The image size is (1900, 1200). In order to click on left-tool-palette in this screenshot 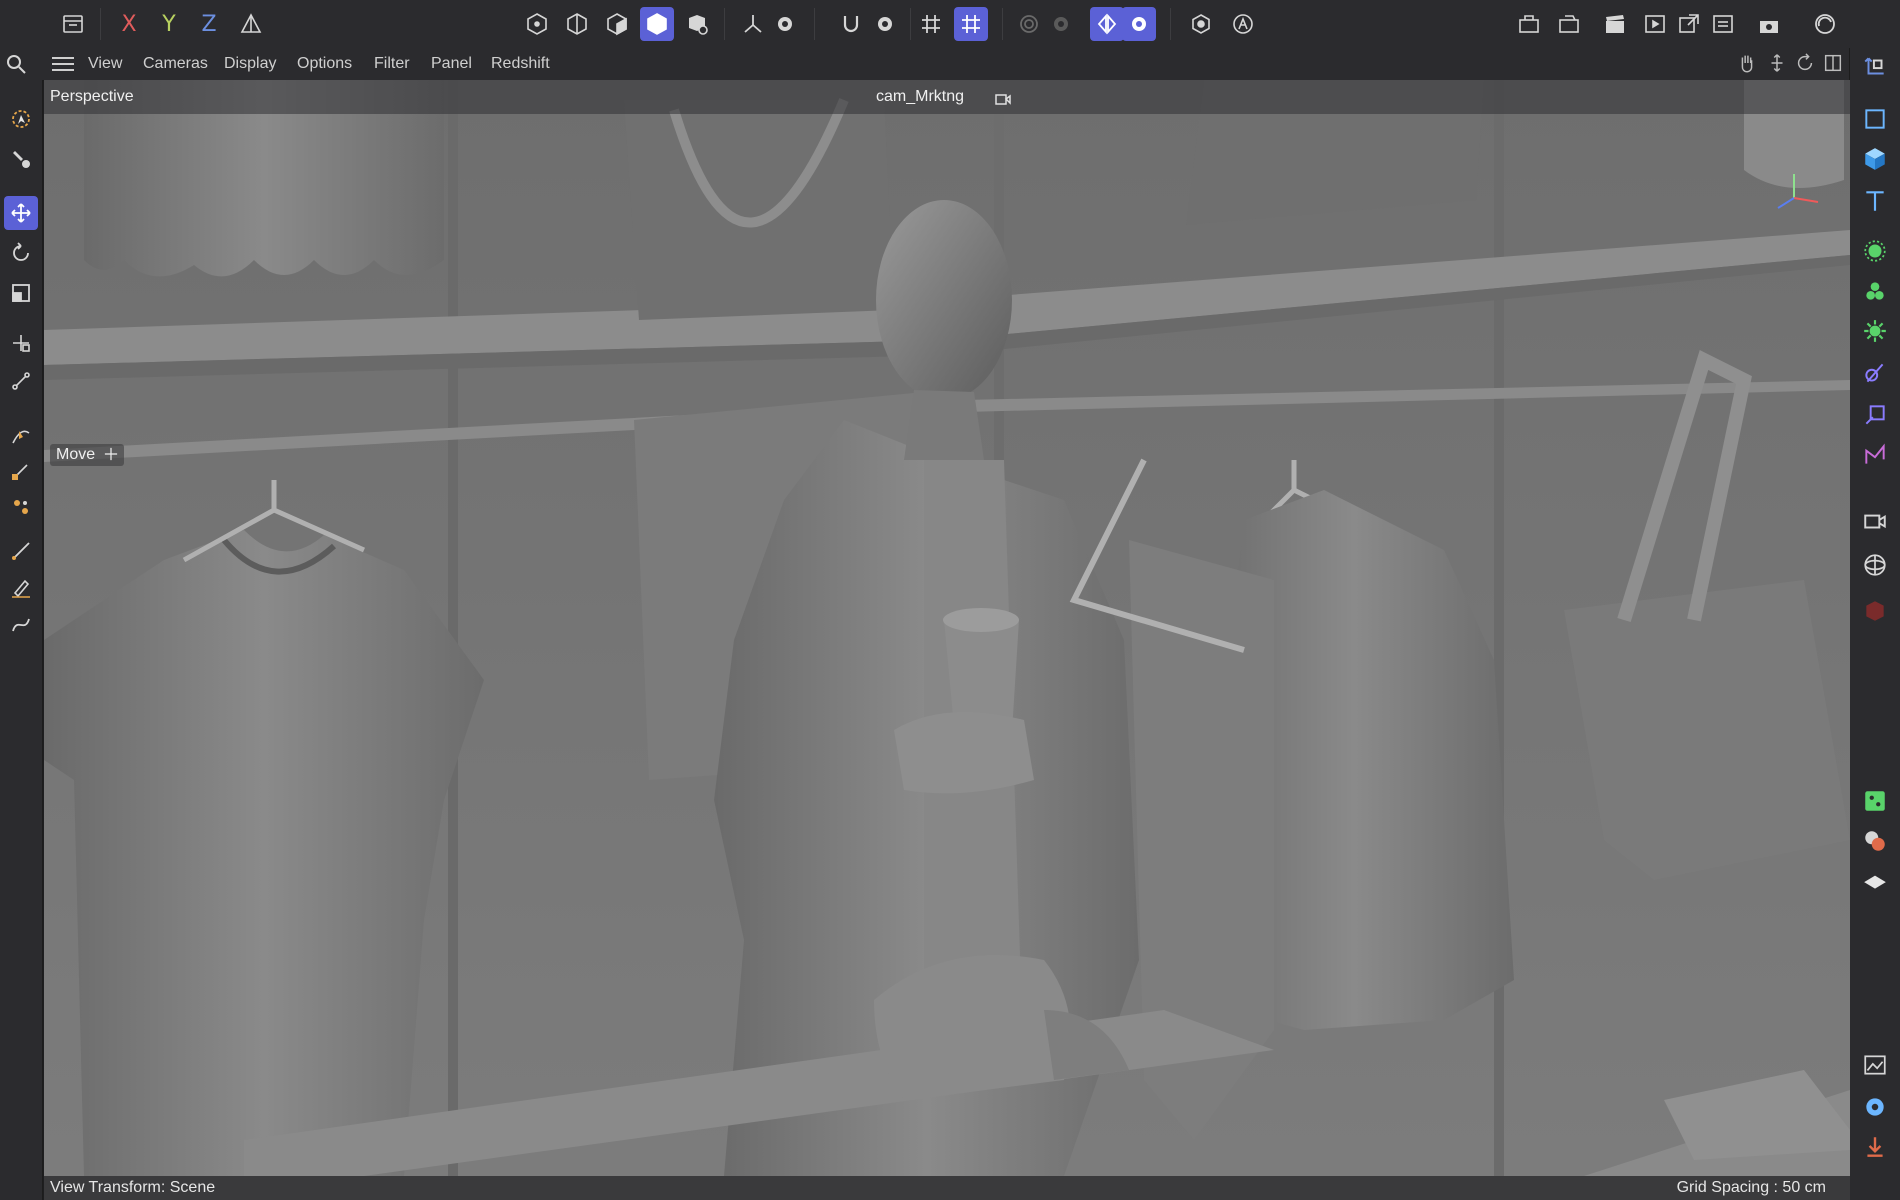, I will do `click(21, 640)`.